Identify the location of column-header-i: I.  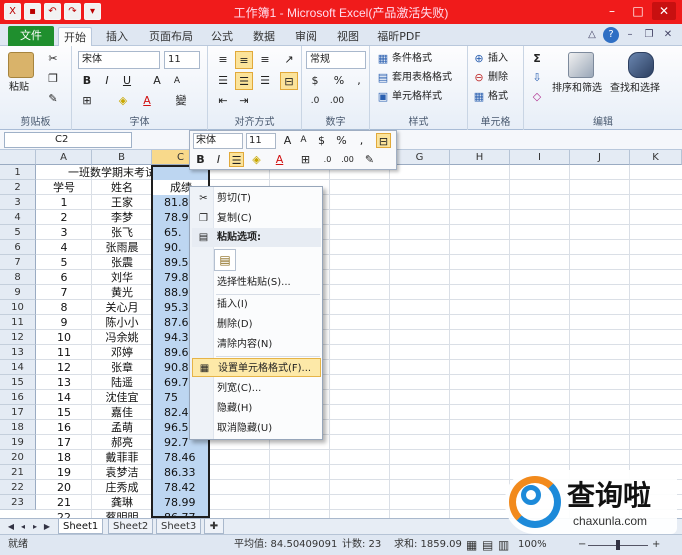
(540, 157).